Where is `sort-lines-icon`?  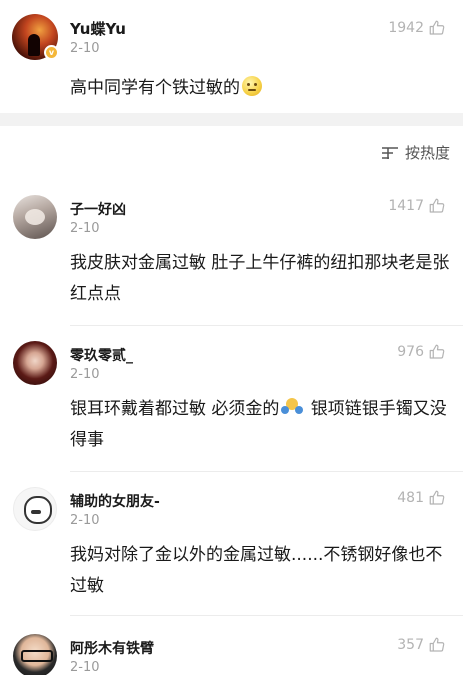 sort-lines-icon is located at coordinates (389, 152).